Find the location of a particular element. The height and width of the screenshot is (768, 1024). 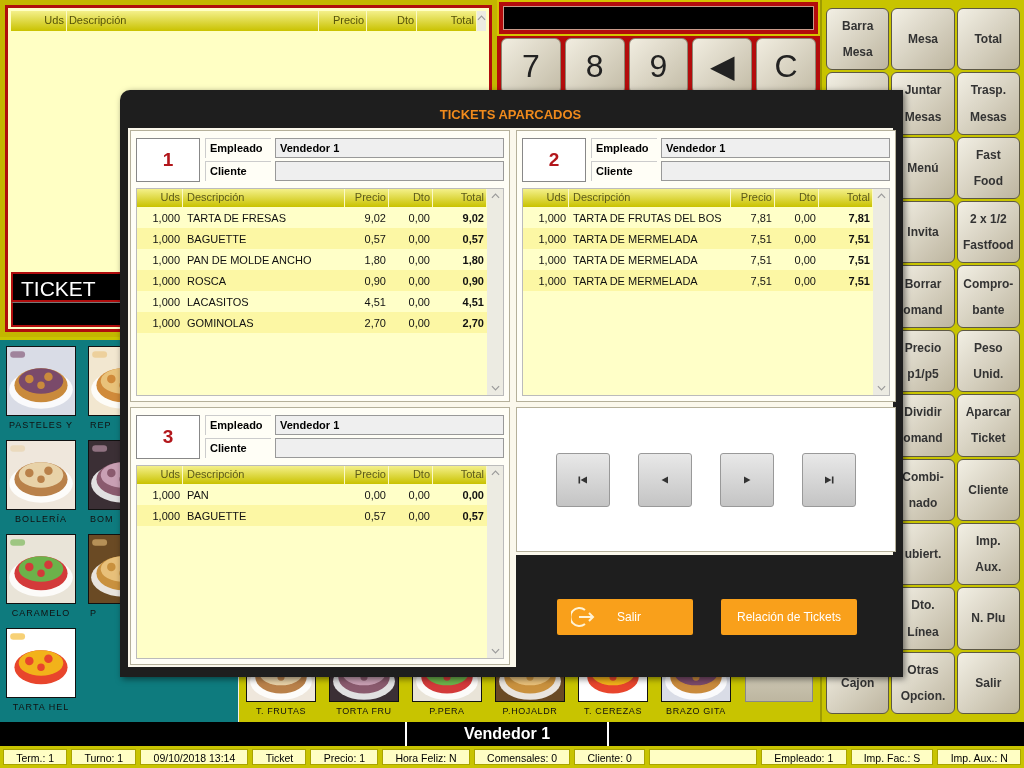

table-cell-text: PAN is located at coordinates (198, 494).